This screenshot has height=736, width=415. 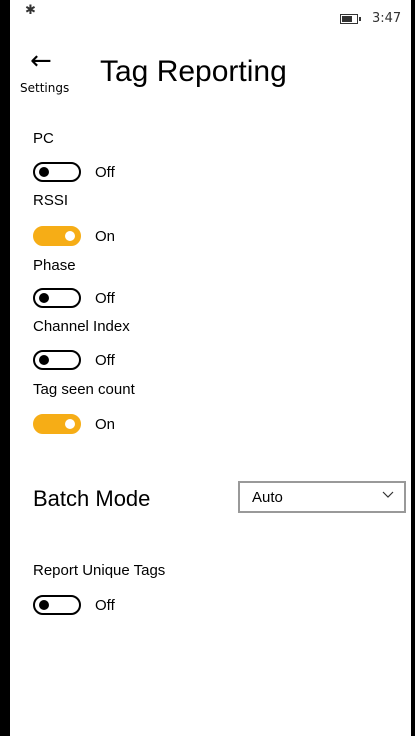 What do you see at coordinates (210, 18) in the screenshot?
I see `status-bar: ✱ 3:47` at bounding box center [210, 18].